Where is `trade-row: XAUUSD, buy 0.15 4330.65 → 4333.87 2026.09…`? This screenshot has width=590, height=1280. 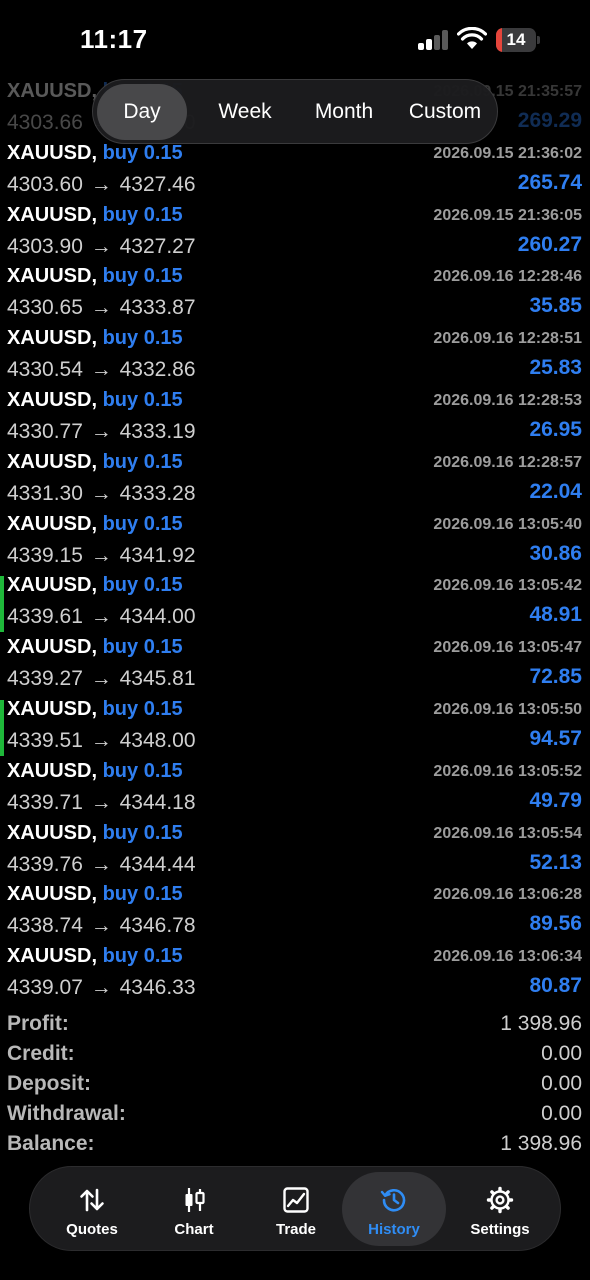 trade-row: XAUUSD, buy 0.15 4330.65 → 4333.87 2026.09… is located at coordinates (295, 294).